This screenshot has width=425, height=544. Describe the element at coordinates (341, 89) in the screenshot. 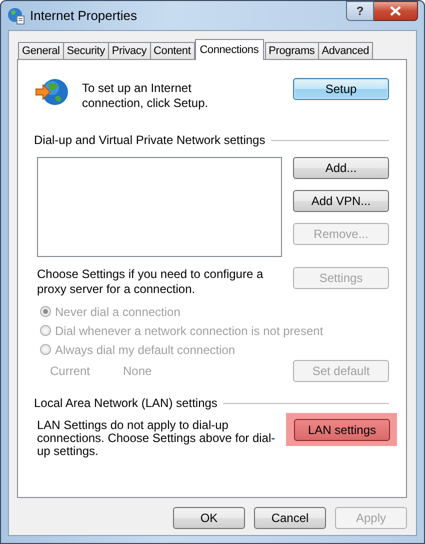

I see `setup-button: Setup` at that location.